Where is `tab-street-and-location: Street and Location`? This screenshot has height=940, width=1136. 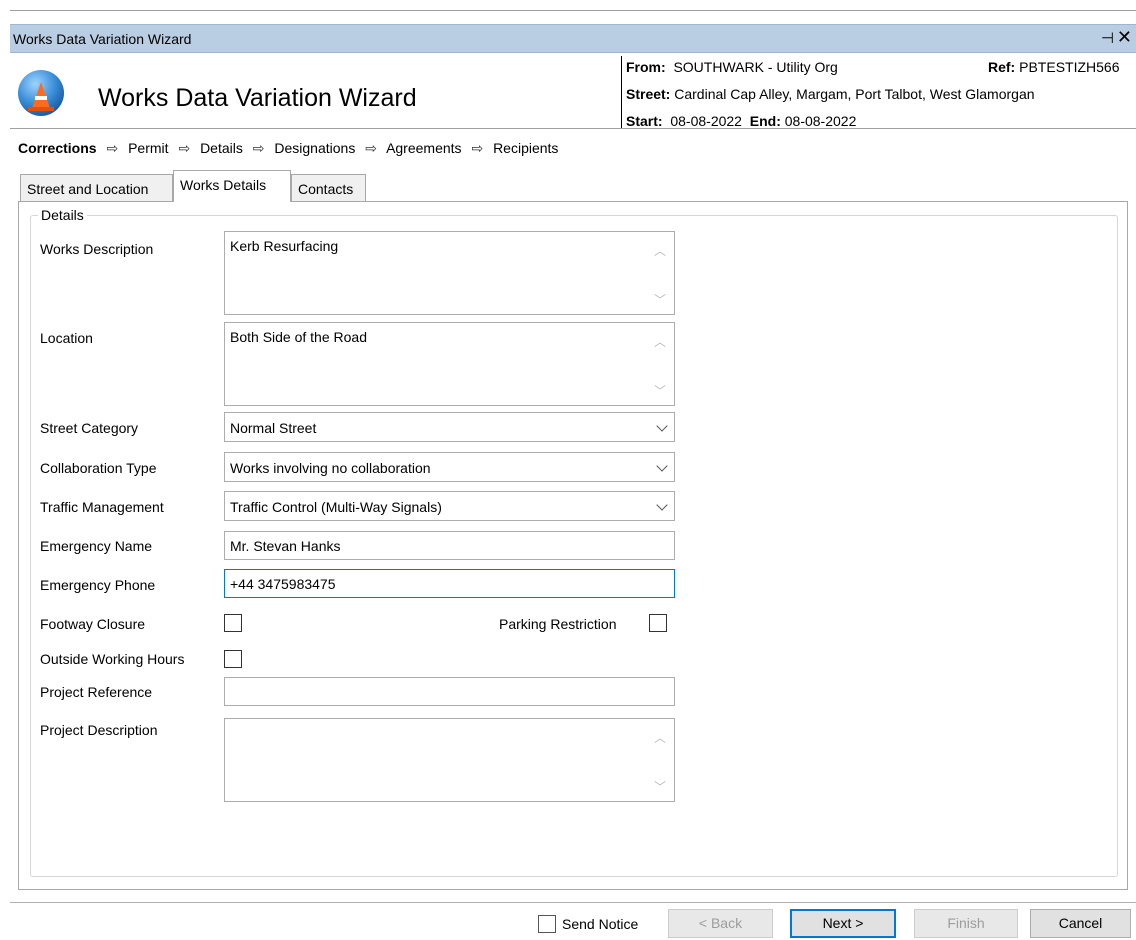 tab-street-and-location: Street and Location is located at coordinates (96, 187).